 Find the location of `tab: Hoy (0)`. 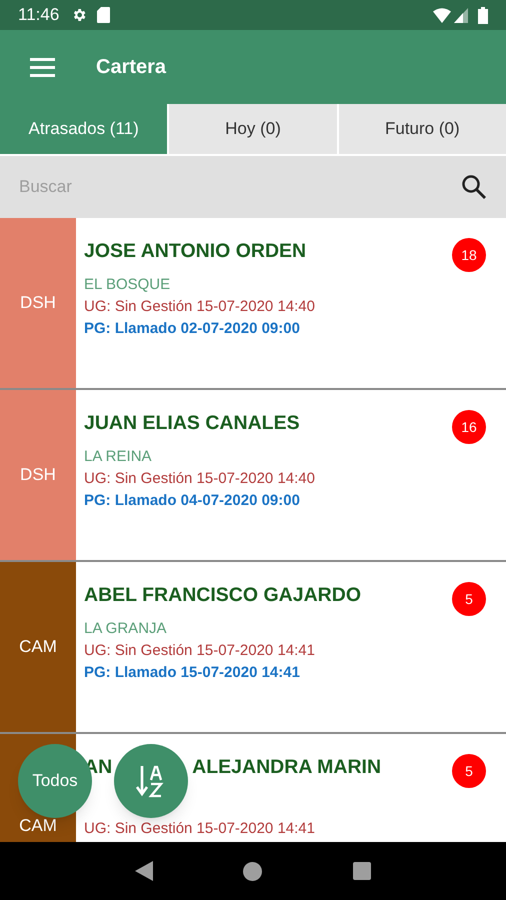

tab: Hoy (0) is located at coordinates (253, 129).